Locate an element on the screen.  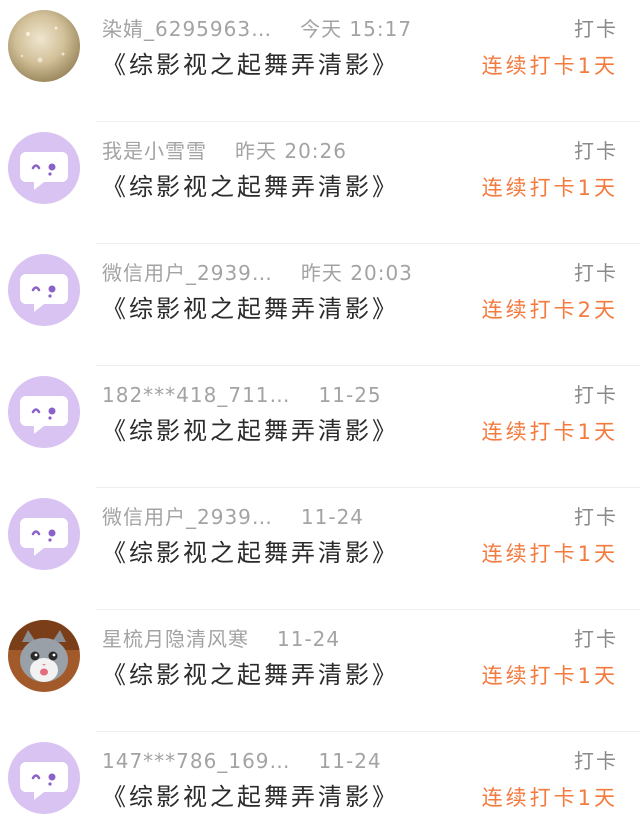
list-item: 我是小雪雪 昨天 20:26 《综影视之起舞弄清影》 打卡 连续打卡1天 is located at coordinates (320, 183).